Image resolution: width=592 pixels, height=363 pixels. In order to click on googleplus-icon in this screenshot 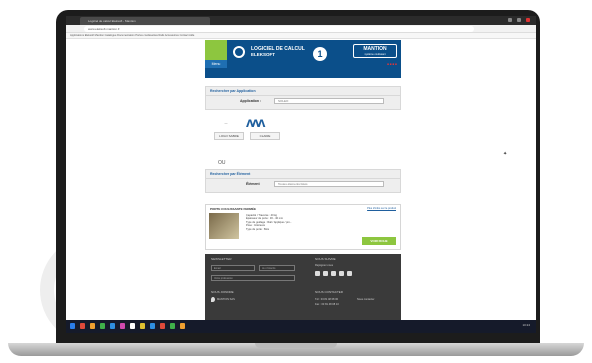, I will do `click(341, 273)`.